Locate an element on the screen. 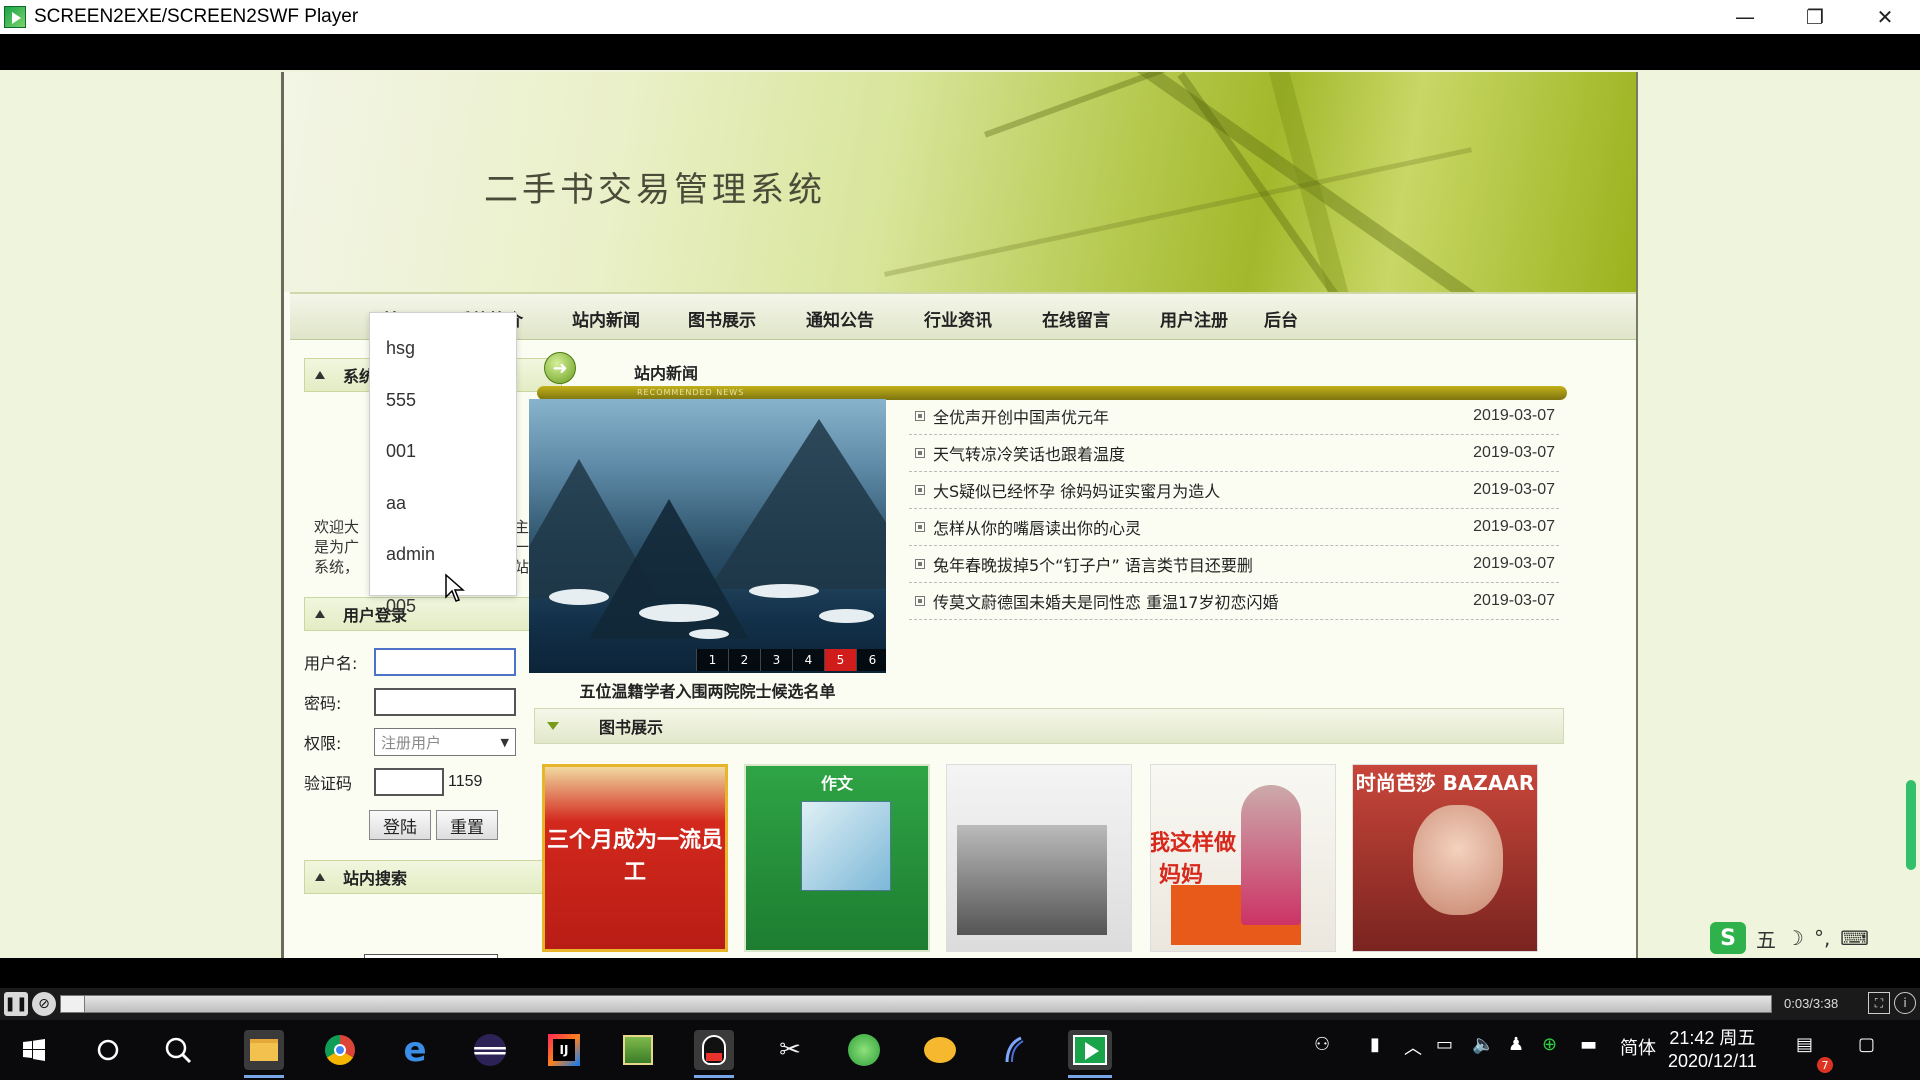 Image resolution: width=1920 pixels, height=1080 pixels. snipping-tool-icon: ✂ is located at coordinates (790, 1050).